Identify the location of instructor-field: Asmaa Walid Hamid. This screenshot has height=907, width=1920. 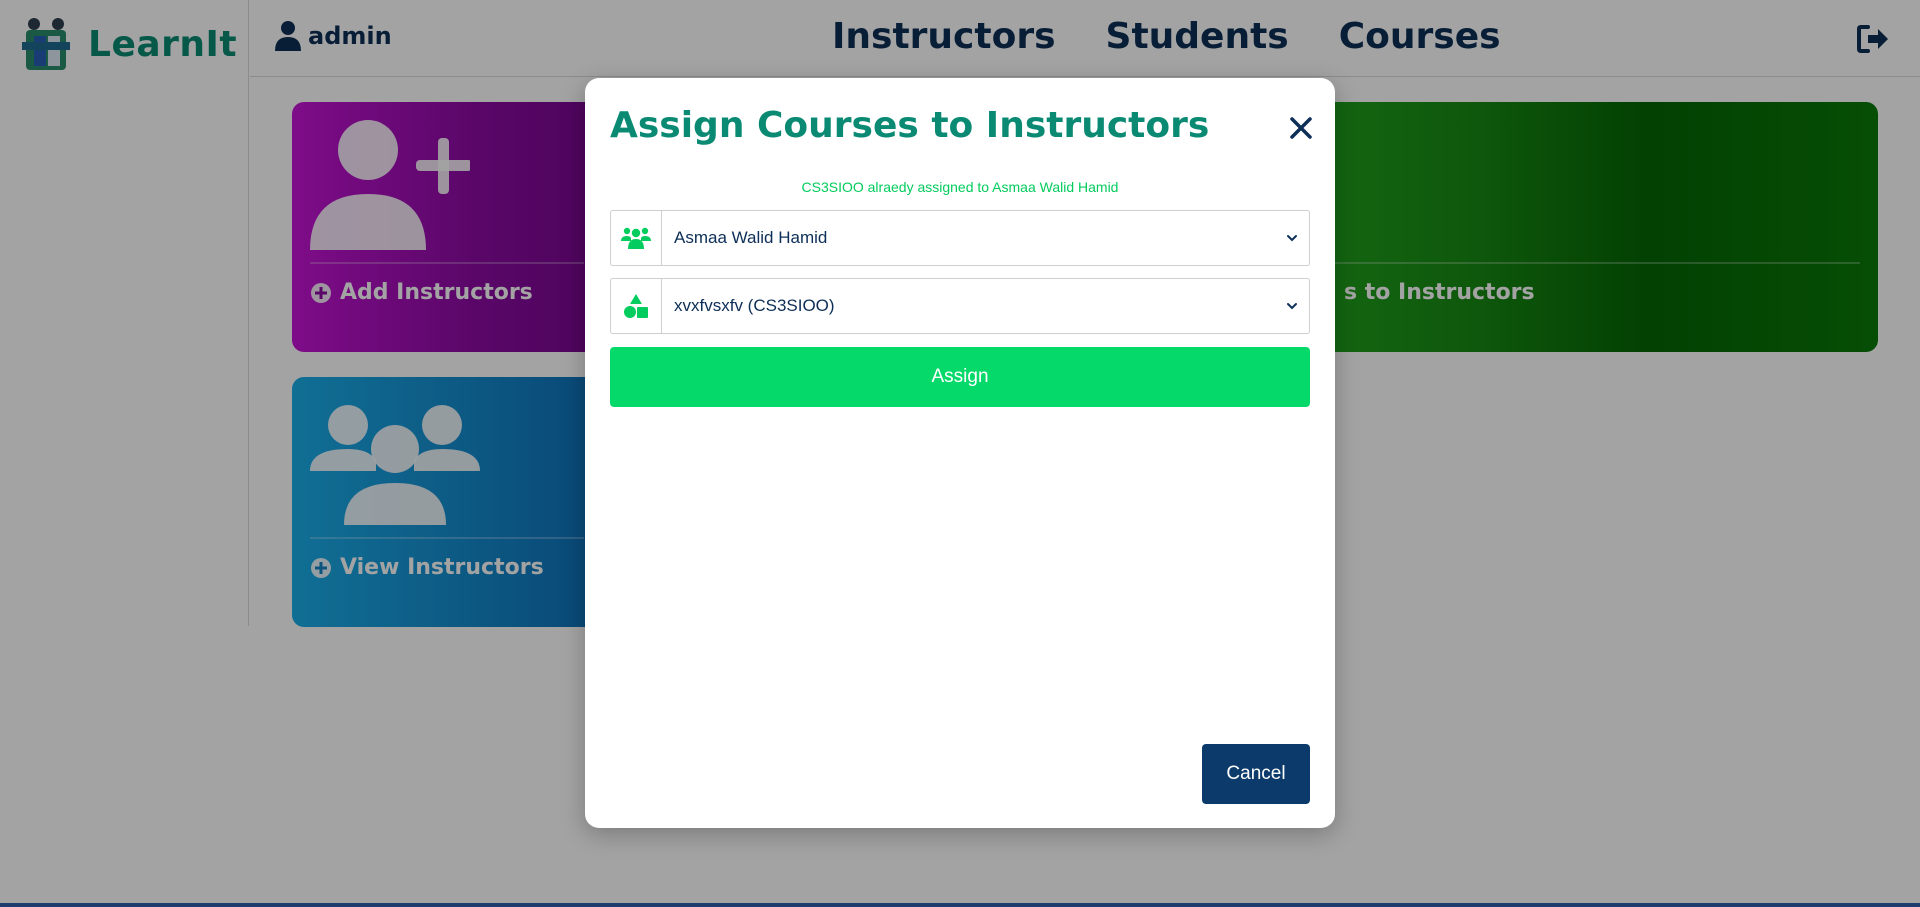
(960, 238).